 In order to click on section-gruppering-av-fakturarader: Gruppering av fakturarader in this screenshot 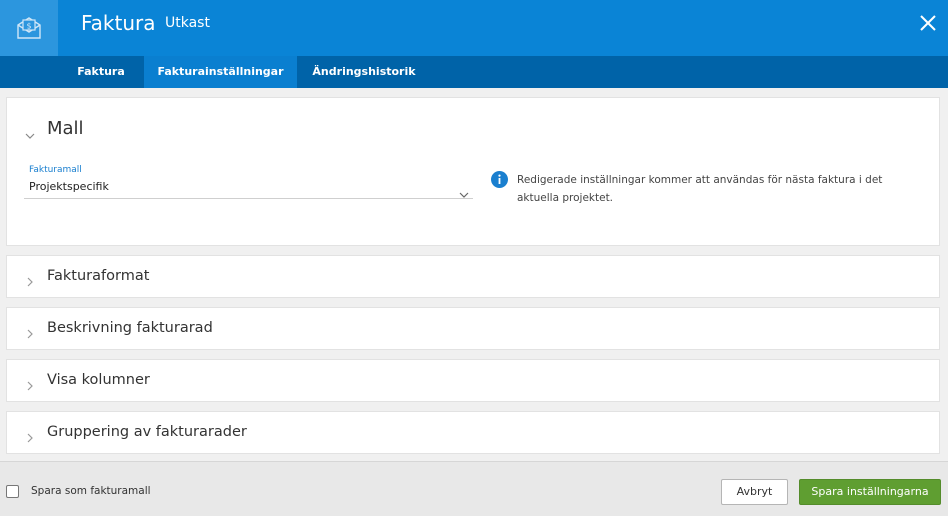, I will do `click(473, 432)`.